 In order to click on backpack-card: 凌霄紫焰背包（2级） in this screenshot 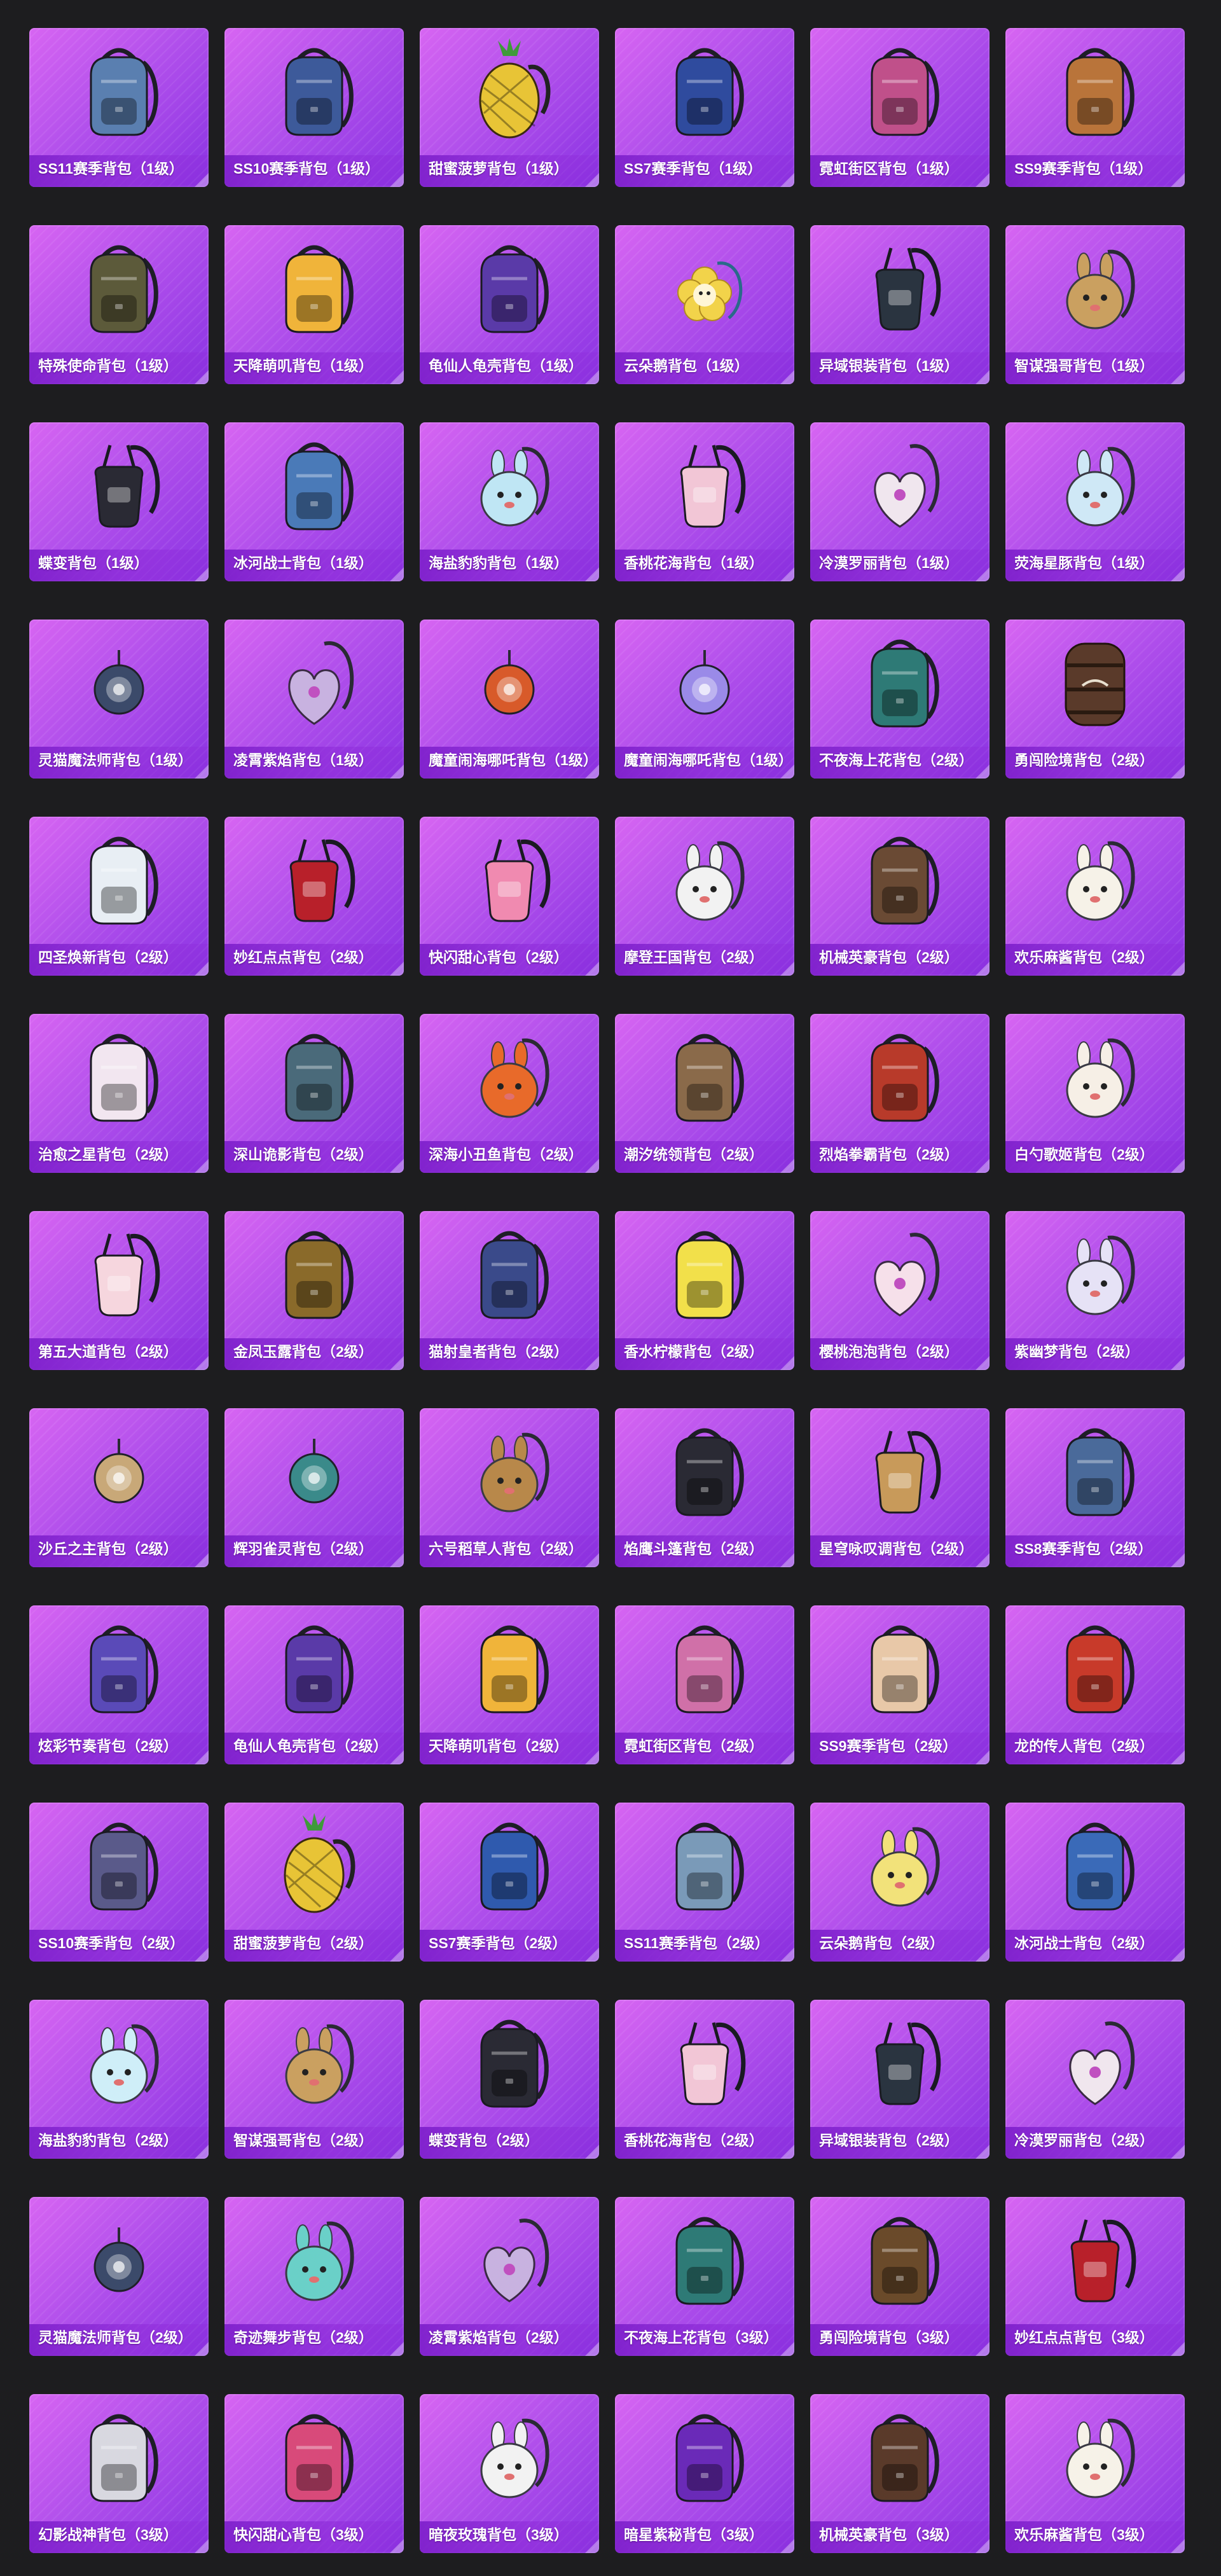, I will do `click(509, 2276)`.